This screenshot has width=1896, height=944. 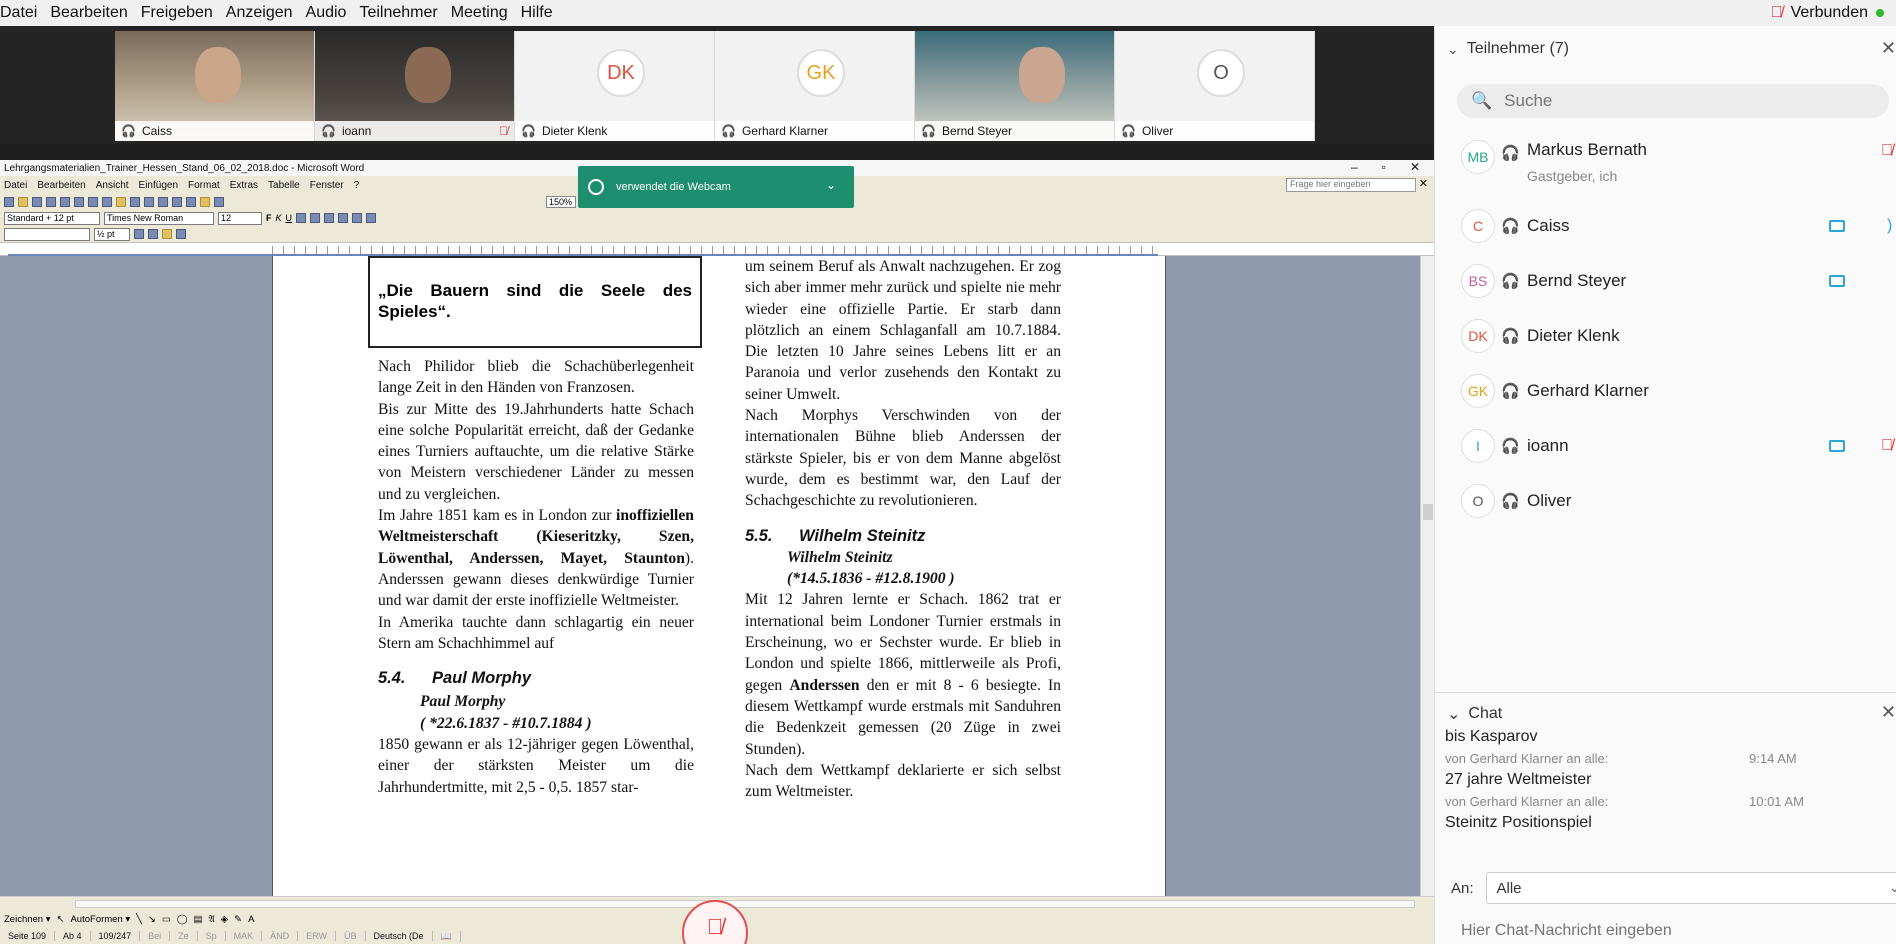 I want to click on bold-button: F, so click(x=269, y=218).